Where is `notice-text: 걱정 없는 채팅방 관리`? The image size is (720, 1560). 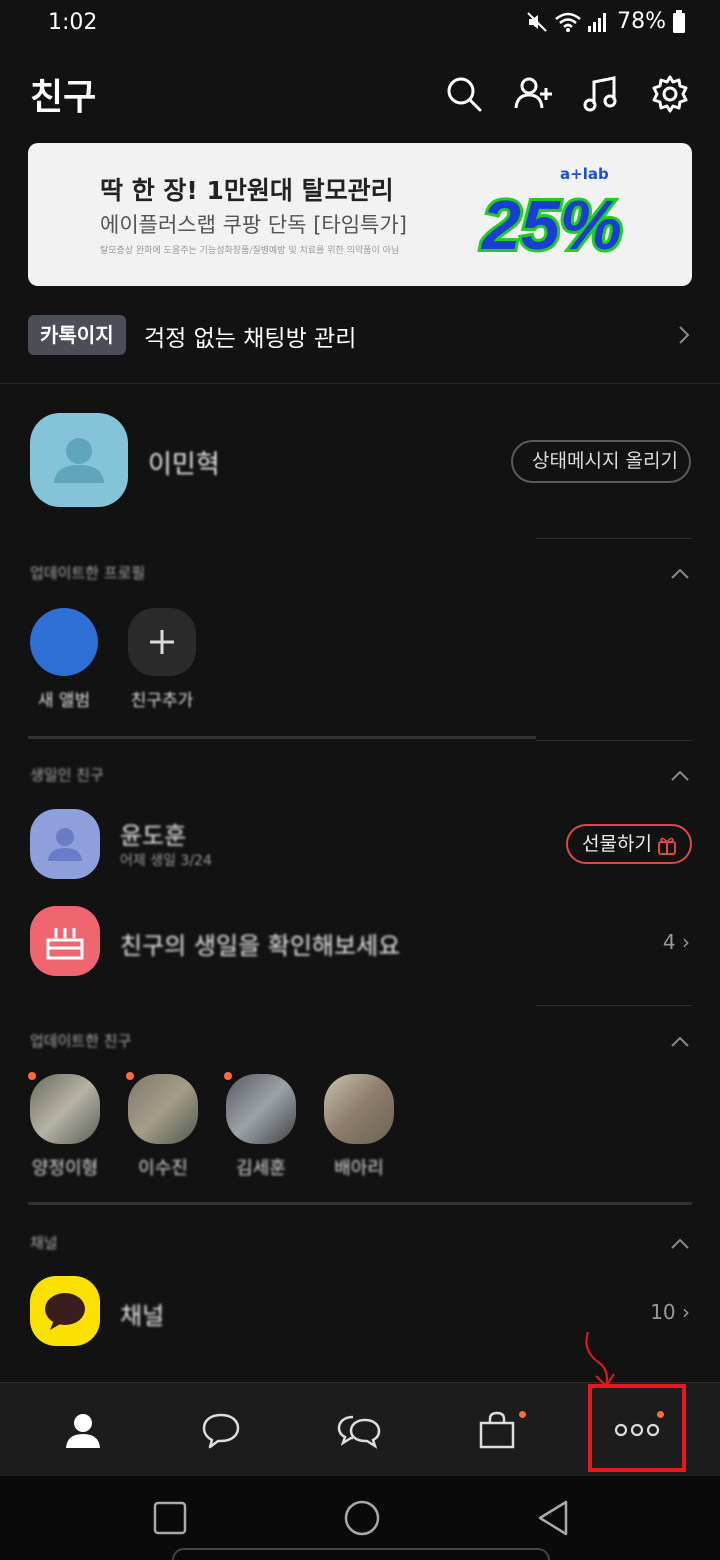 notice-text: 걱정 없는 채팅방 관리 is located at coordinates (250, 339).